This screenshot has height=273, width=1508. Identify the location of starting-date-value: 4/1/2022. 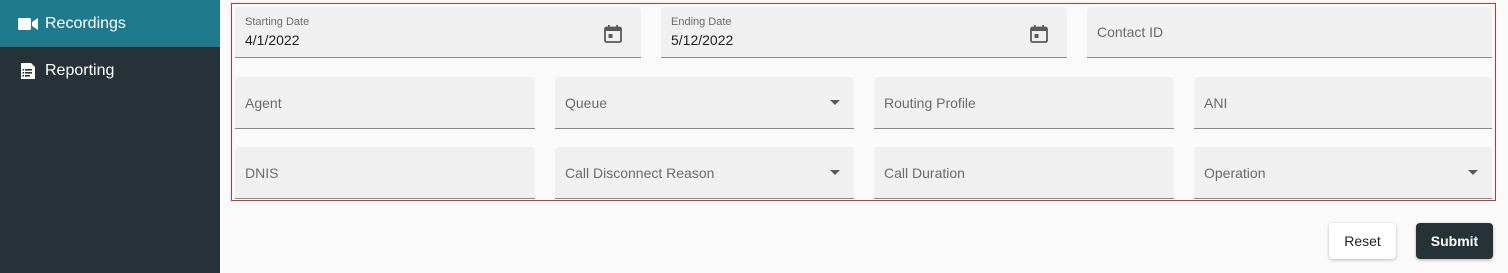
(272, 40).